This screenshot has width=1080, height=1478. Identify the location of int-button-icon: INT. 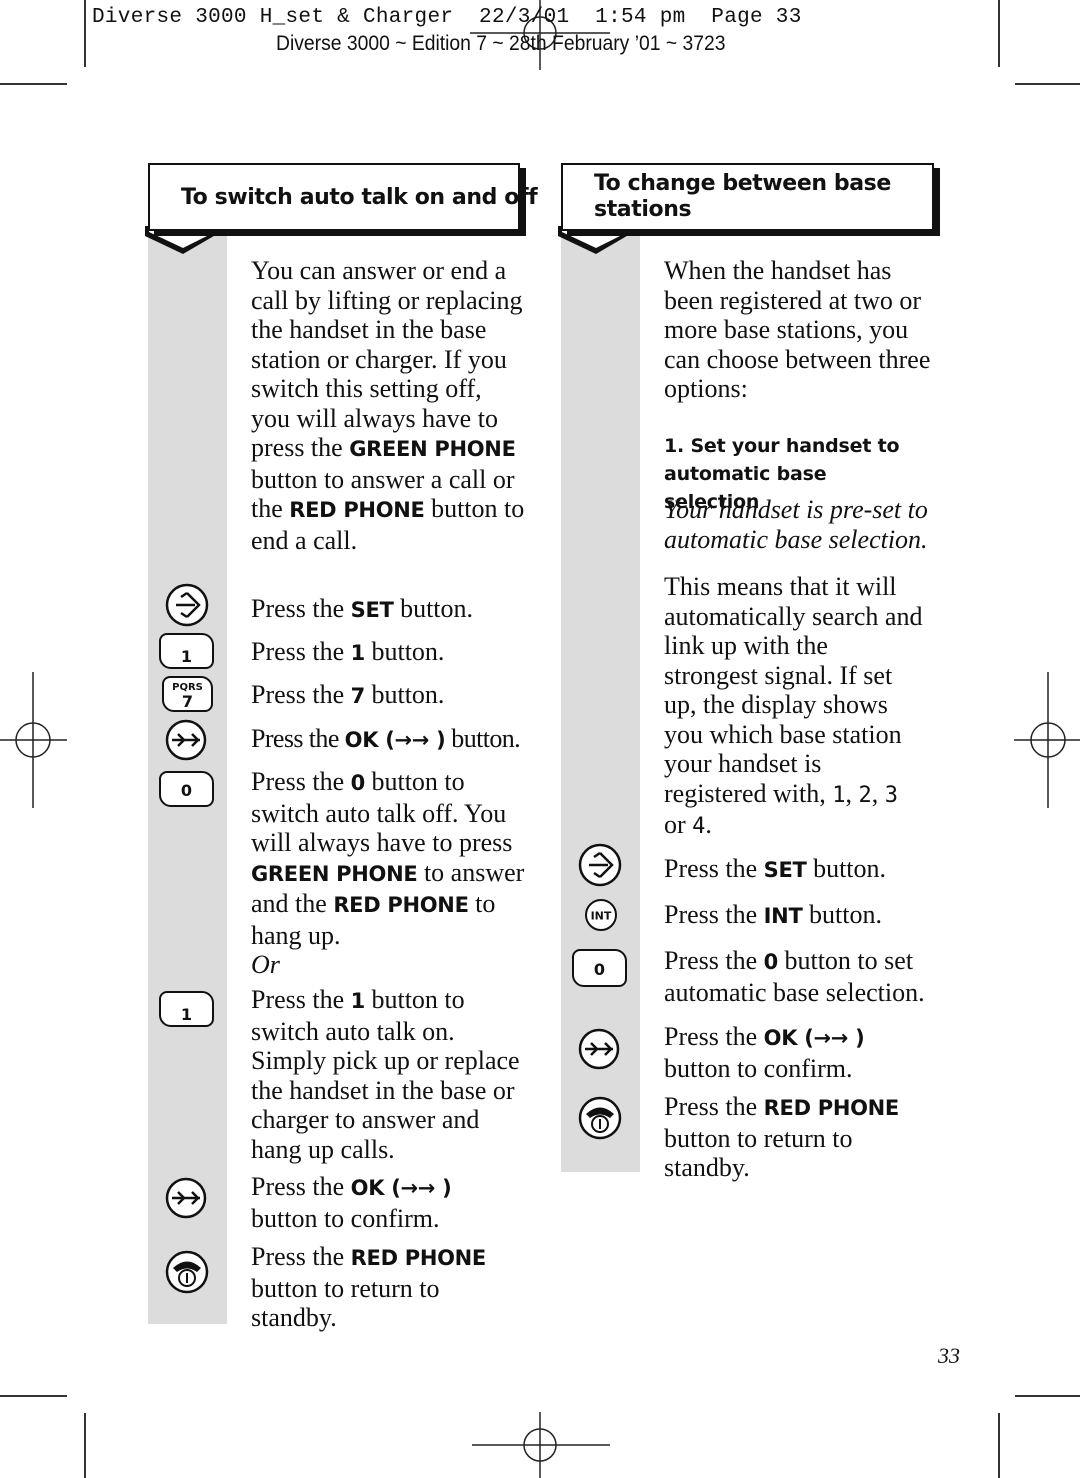
(601, 915).